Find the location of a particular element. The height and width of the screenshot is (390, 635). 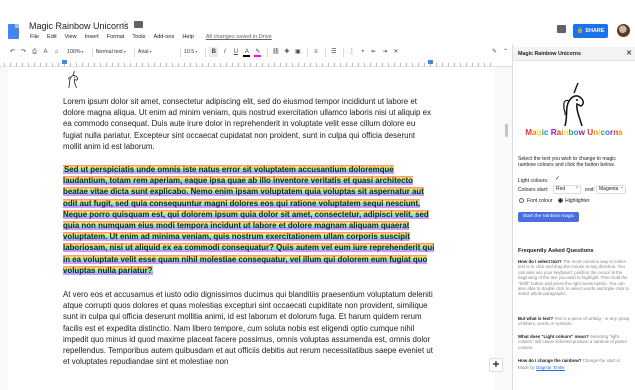

link-icon: ⛓ is located at coordinates (275, 52).